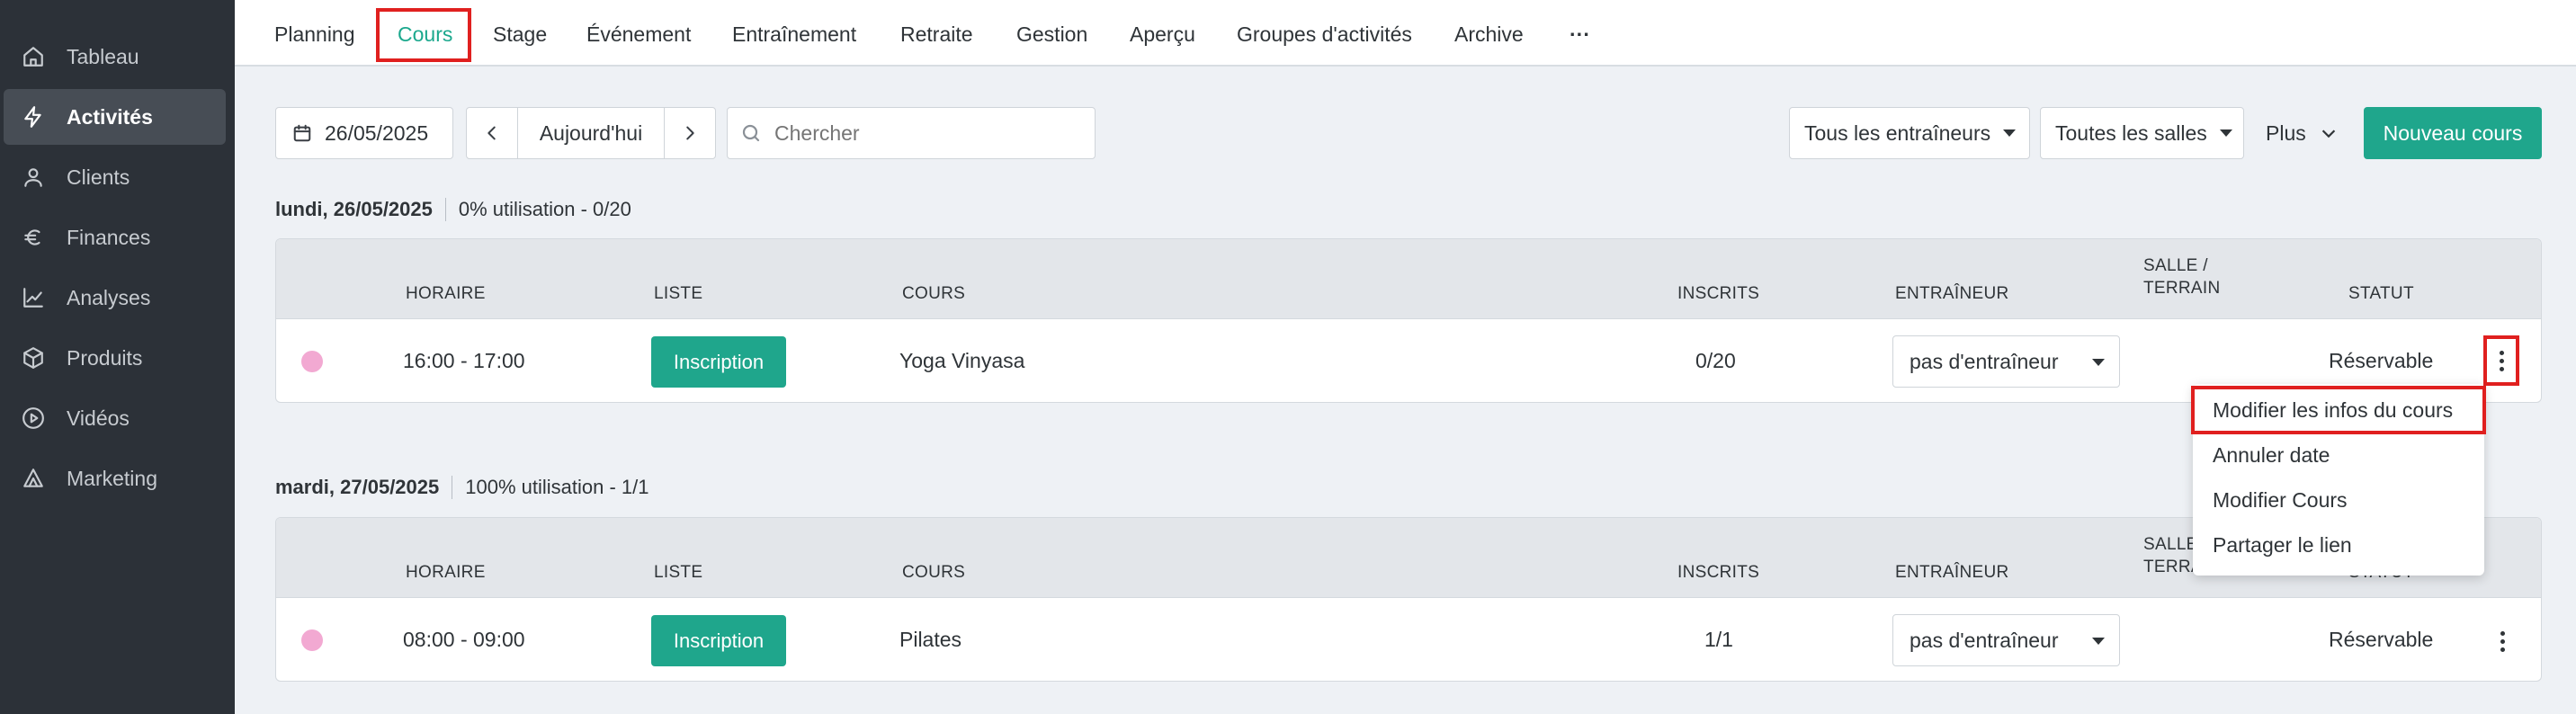 This screenshot has width=2576, height=714. I want to click on row-course-name: Yoga Vinyasa, so click(962, 360).